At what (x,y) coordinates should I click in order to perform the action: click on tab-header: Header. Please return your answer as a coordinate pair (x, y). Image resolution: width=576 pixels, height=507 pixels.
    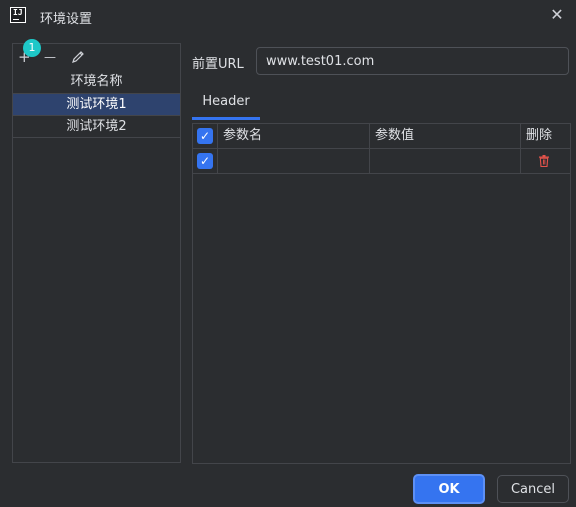
    Looking at the image, I should click on (226, 104).